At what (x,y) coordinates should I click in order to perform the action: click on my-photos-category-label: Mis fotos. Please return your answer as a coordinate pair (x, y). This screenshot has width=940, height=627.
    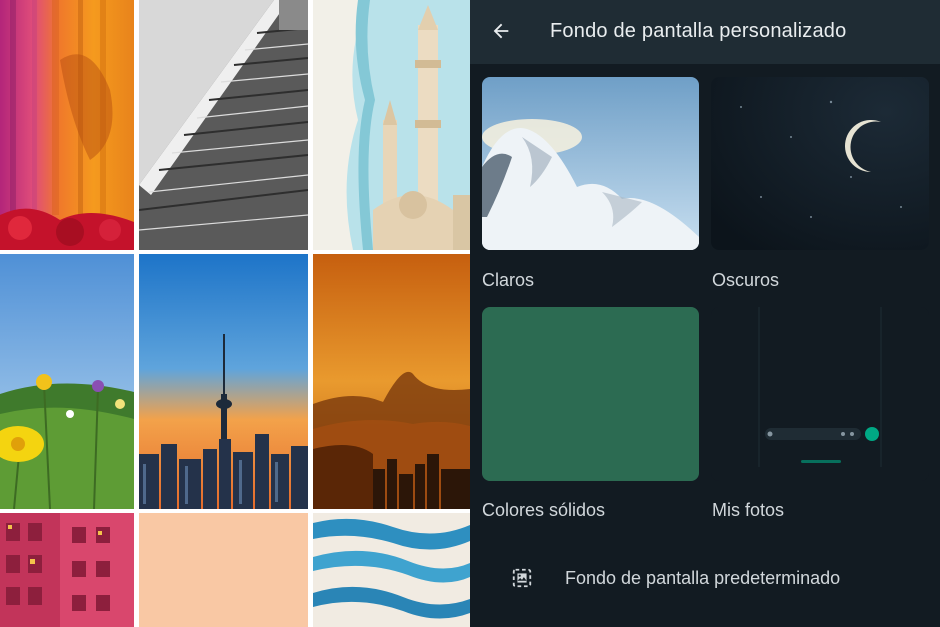
    Looking at the image, I should click on (748, 510).